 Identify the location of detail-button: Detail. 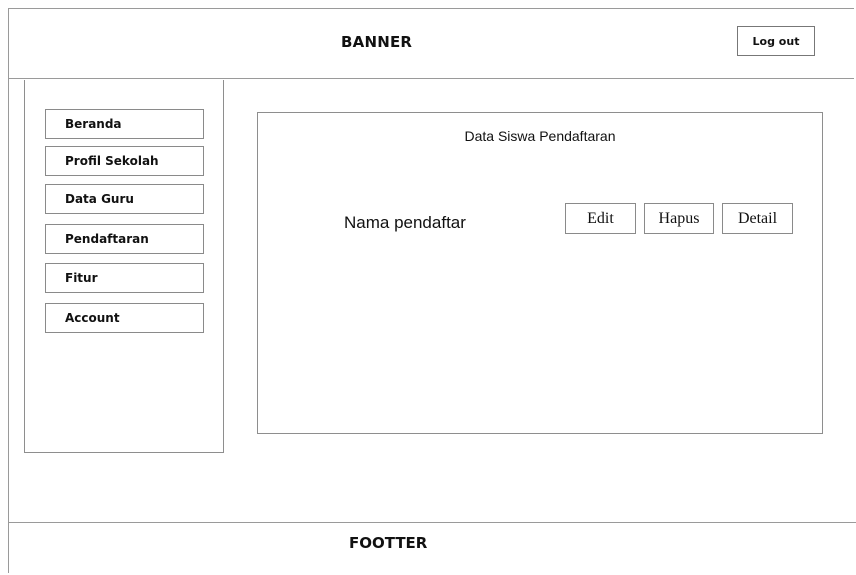
(757, 218).